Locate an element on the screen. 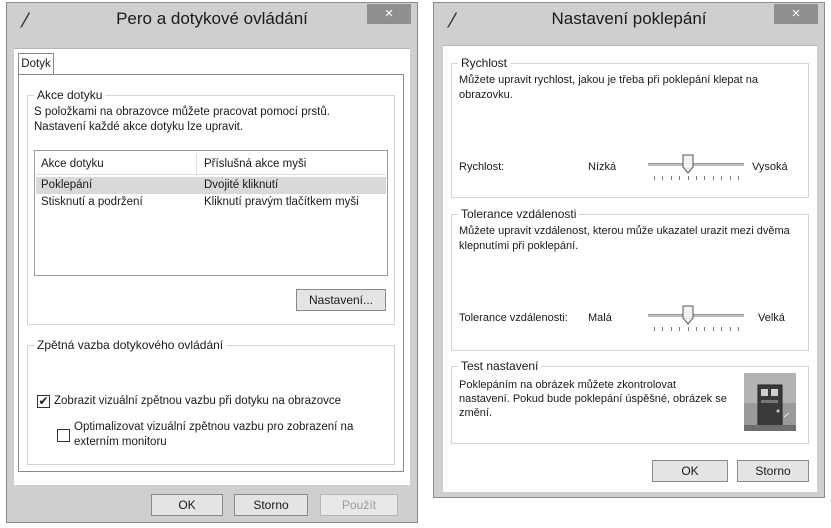 This screenshot has height=528, width=831. tolerance-slider-ticks is located at coordinates (696, 329).